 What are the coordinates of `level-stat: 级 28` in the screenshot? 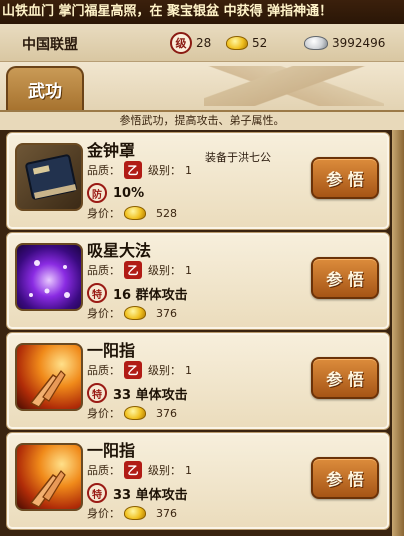 It's located at (190, 43).